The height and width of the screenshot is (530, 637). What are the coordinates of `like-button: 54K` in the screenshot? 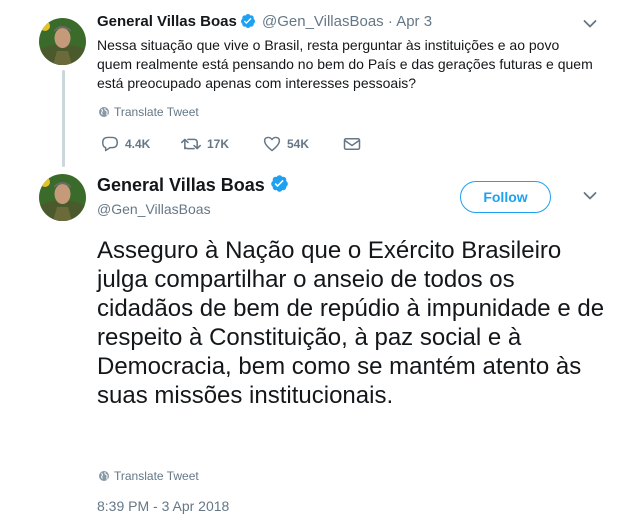 It's located at (303, 144).